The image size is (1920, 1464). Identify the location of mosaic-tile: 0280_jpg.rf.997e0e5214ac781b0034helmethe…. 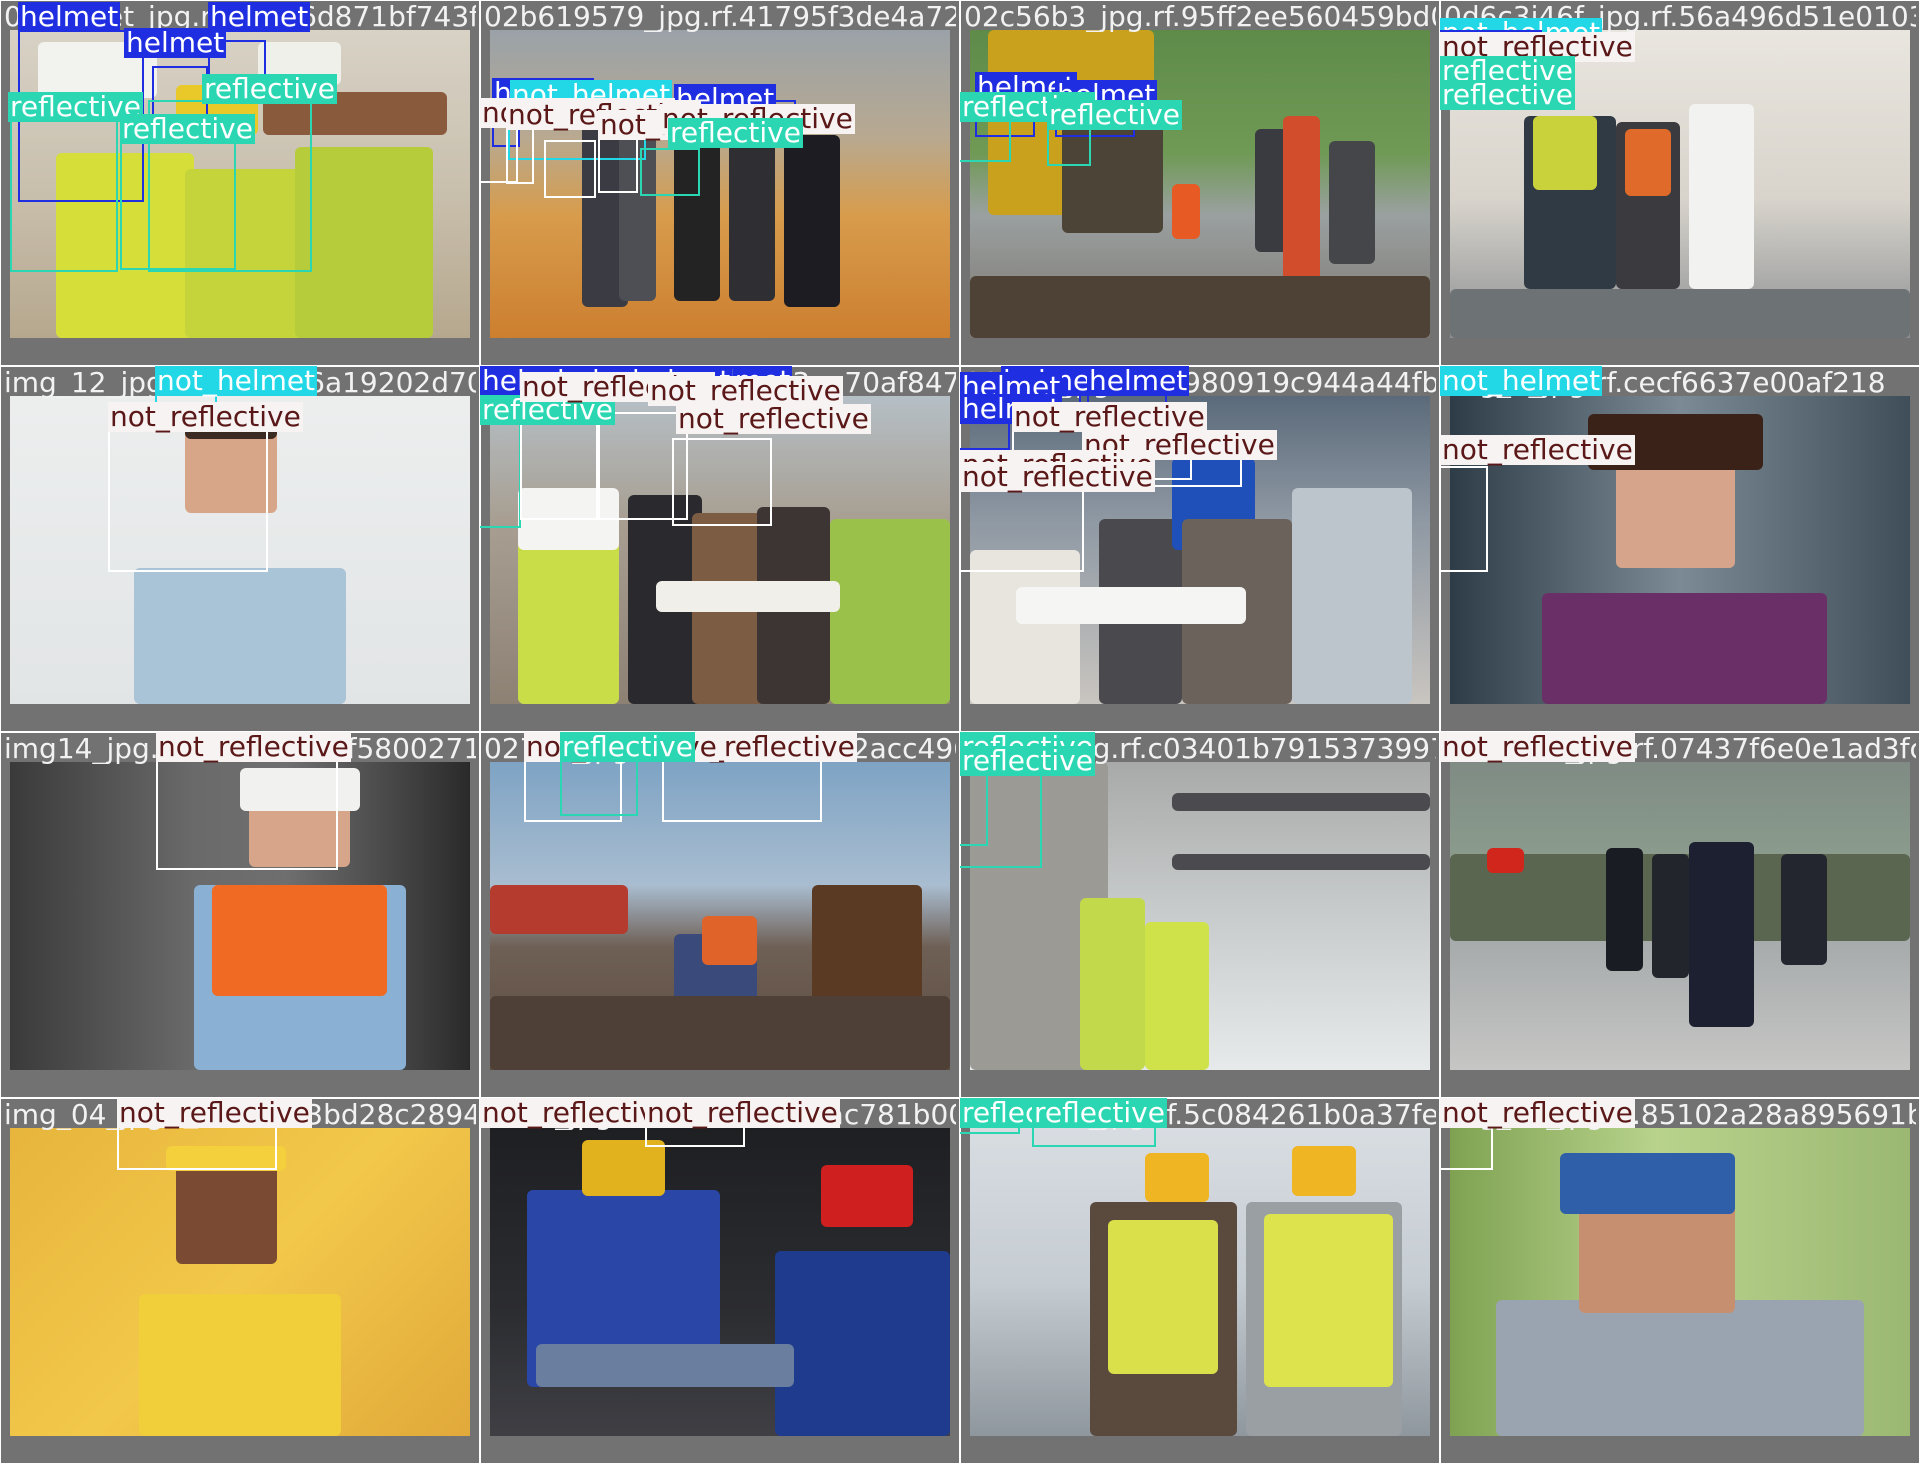
(720, 1281).